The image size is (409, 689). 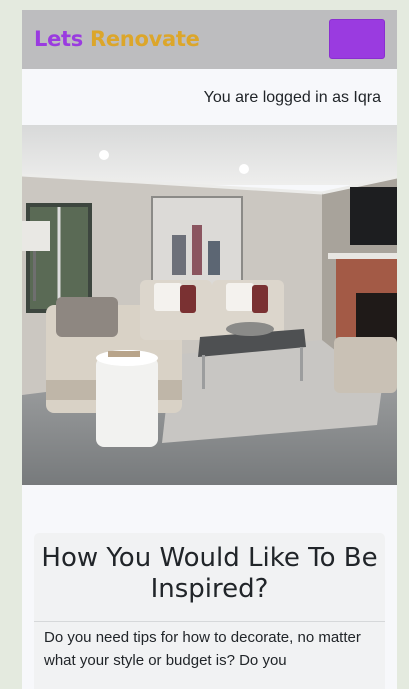 What do you see at coordinates (58, 39) in the screenshot?
I see `brand-word-lets: Lets` at bounding box center [58, 39].